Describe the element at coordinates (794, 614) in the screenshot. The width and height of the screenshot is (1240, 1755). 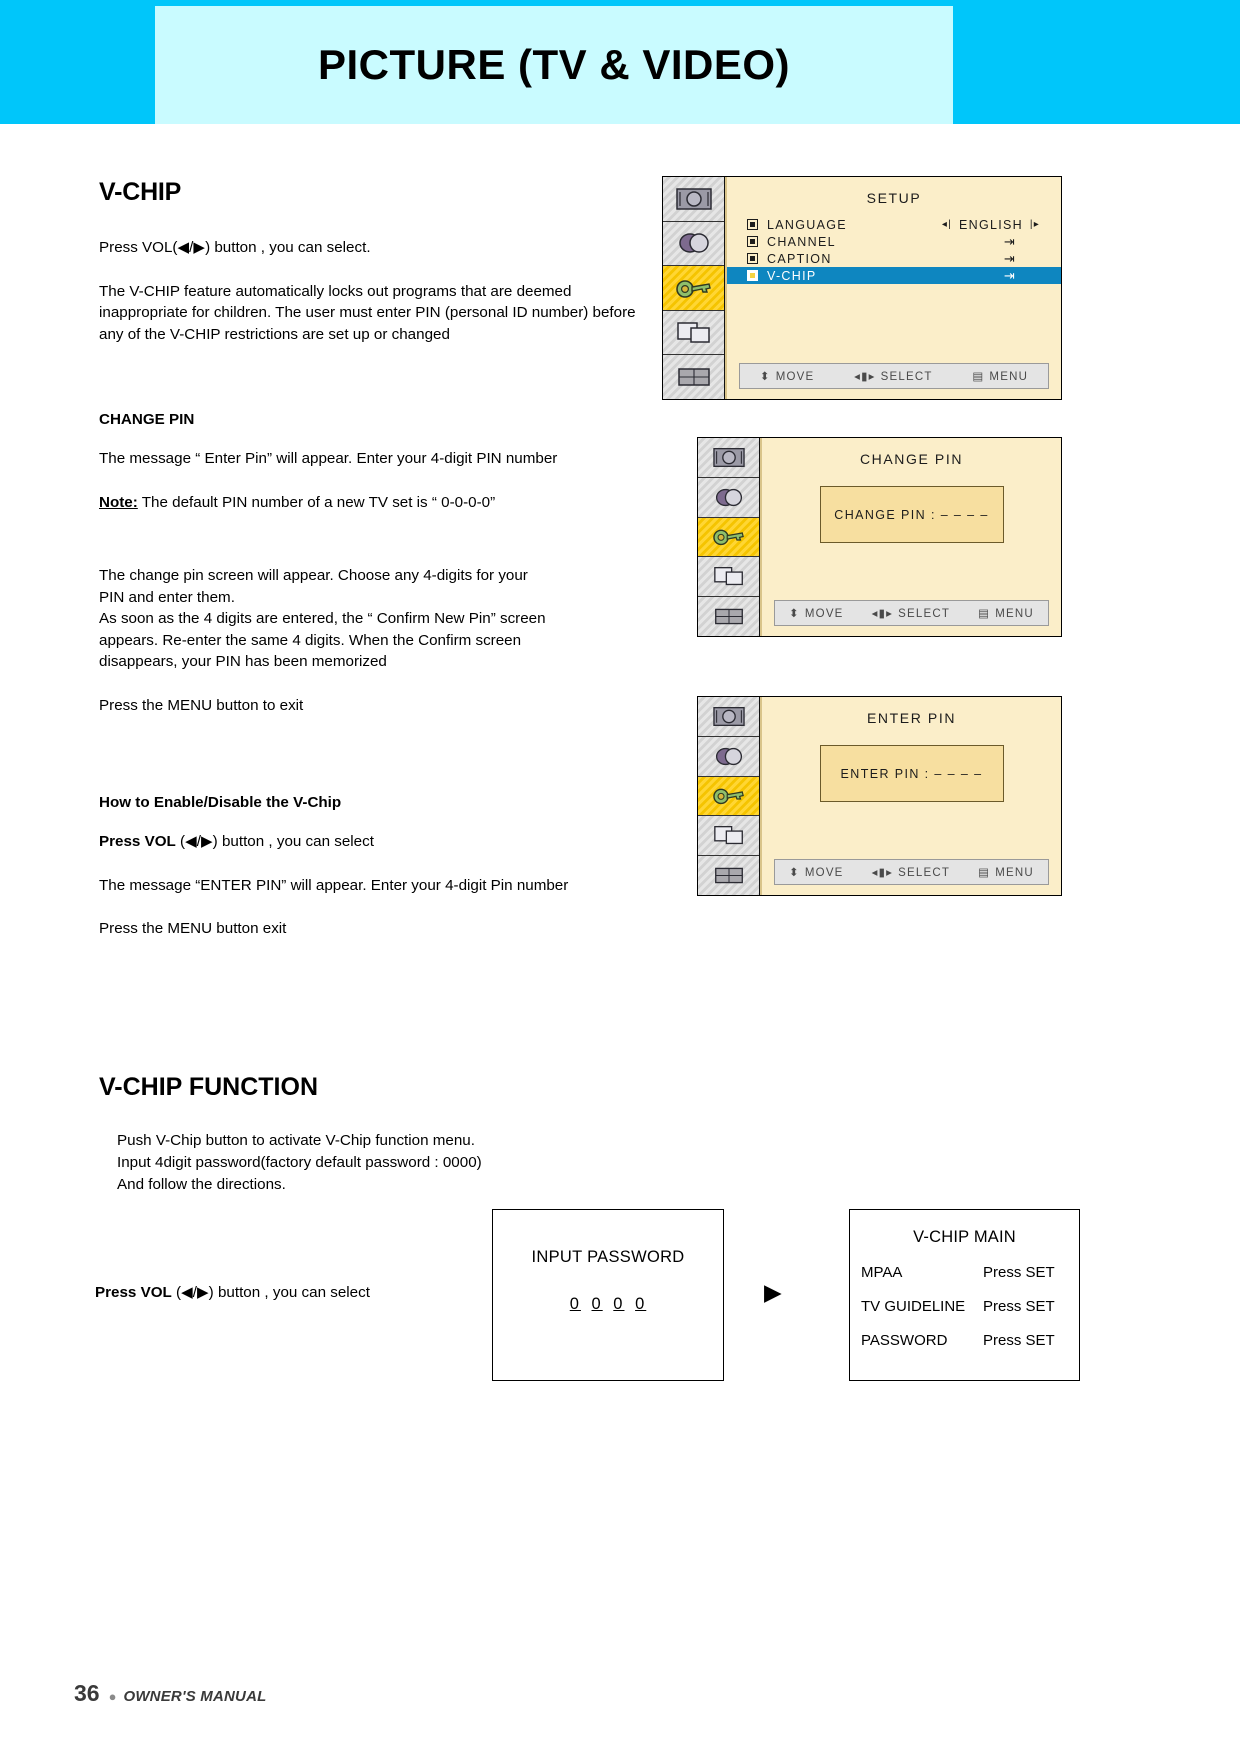
I see `move-updown-icon: ⬍` at that location.